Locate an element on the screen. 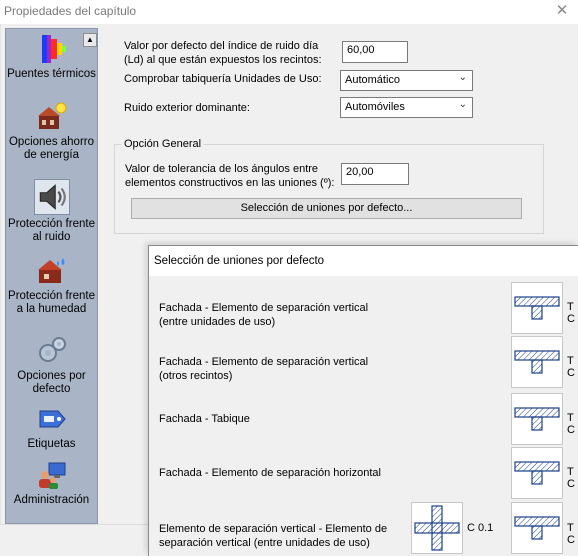  sidebar-item-noise-protection: Protección frente al ruido is located at coordinates (51, 211).